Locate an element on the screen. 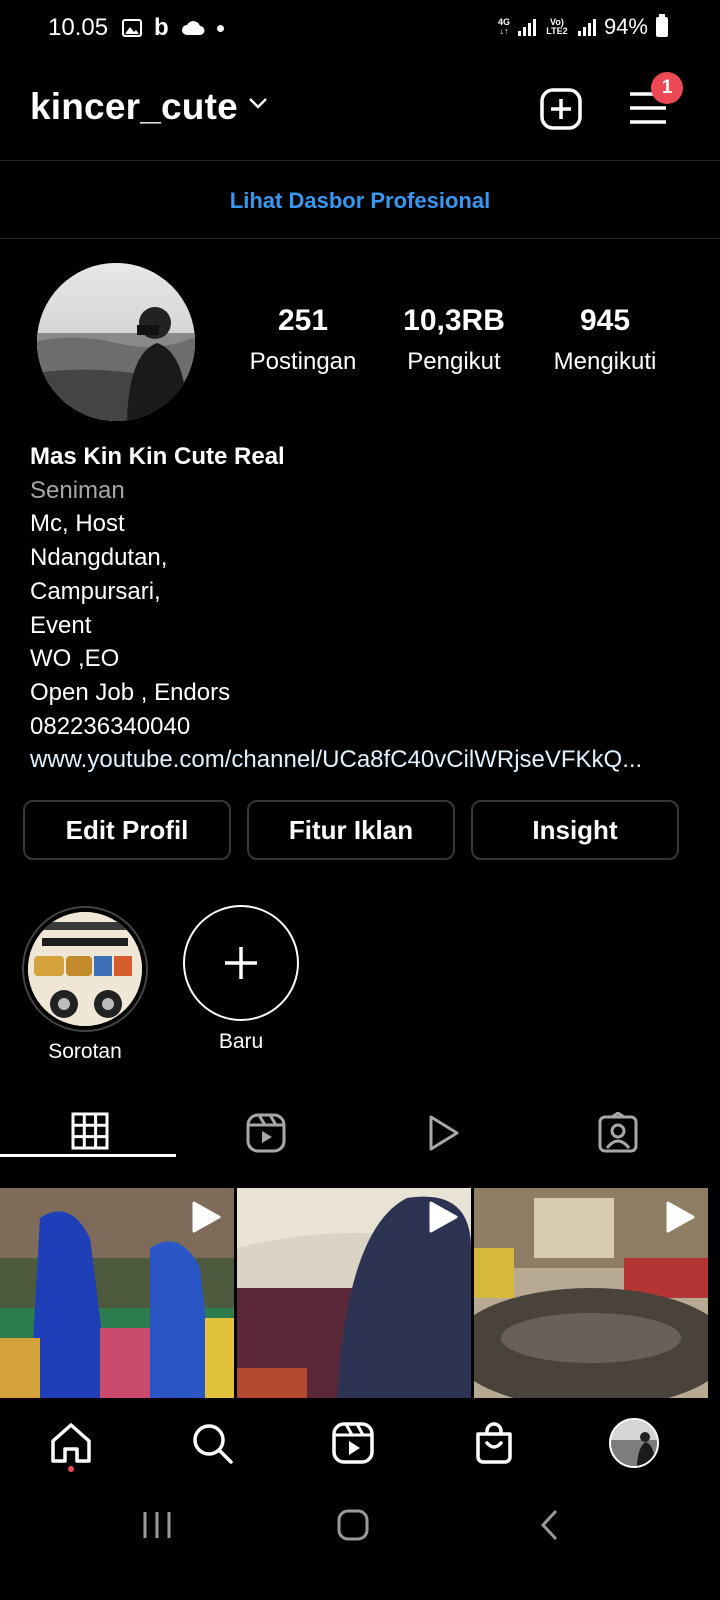 This screenshot has width=720, height=1600. highlight-label: Sorotan is located at coordinates (85, 1051).